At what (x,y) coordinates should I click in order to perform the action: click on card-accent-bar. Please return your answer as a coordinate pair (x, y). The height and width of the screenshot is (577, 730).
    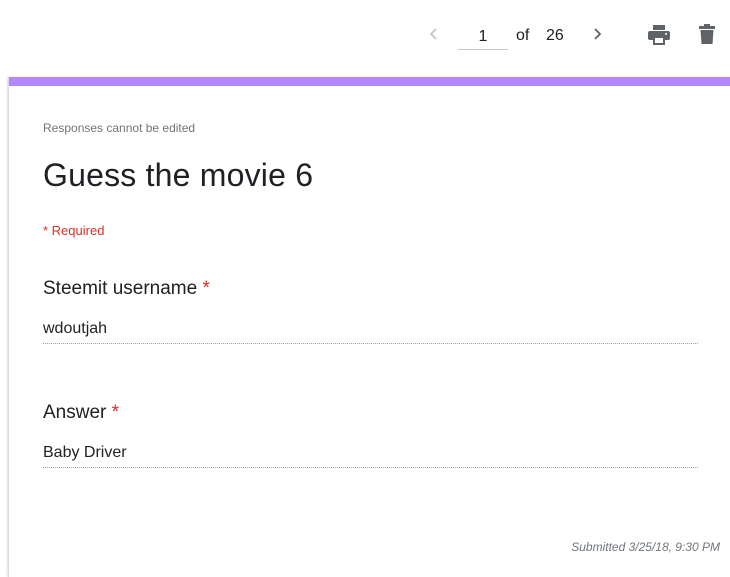
    Looking at the image, I should click on (369, 81).